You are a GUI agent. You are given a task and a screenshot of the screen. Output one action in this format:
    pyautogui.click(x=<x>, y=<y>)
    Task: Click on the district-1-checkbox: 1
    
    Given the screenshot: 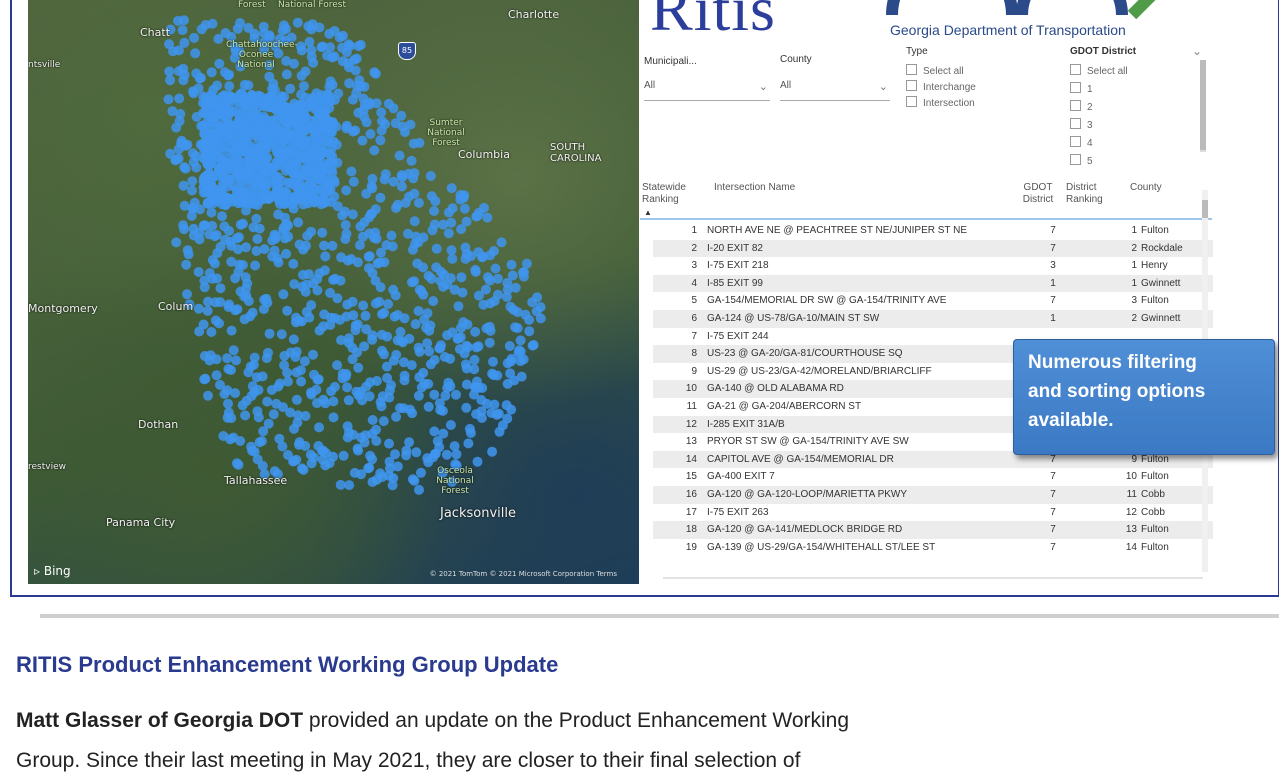 What is the action you would take?
    pyautogui.click(x=1081, y=88)
    